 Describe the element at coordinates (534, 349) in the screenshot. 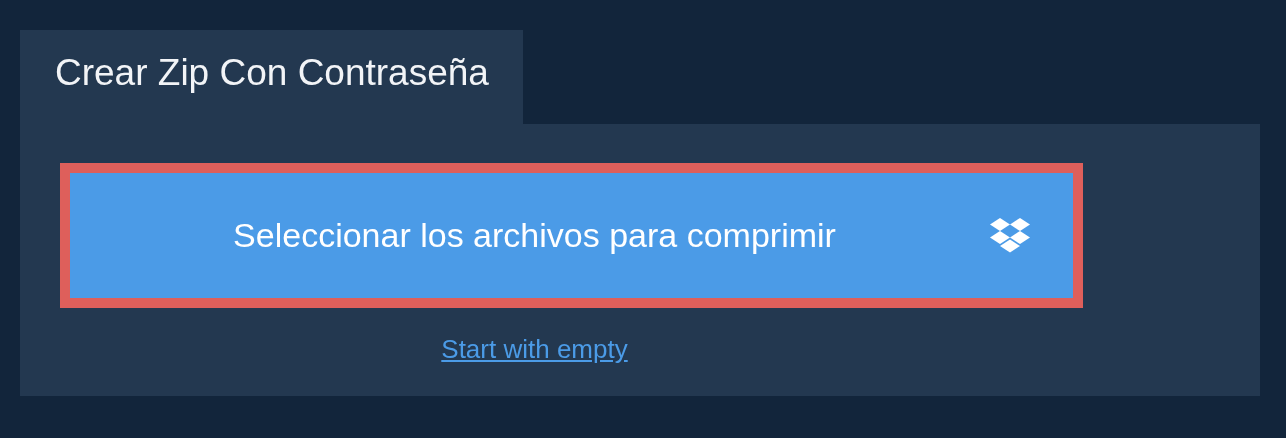

I see `start-empty-link: Start with empty` at that location.